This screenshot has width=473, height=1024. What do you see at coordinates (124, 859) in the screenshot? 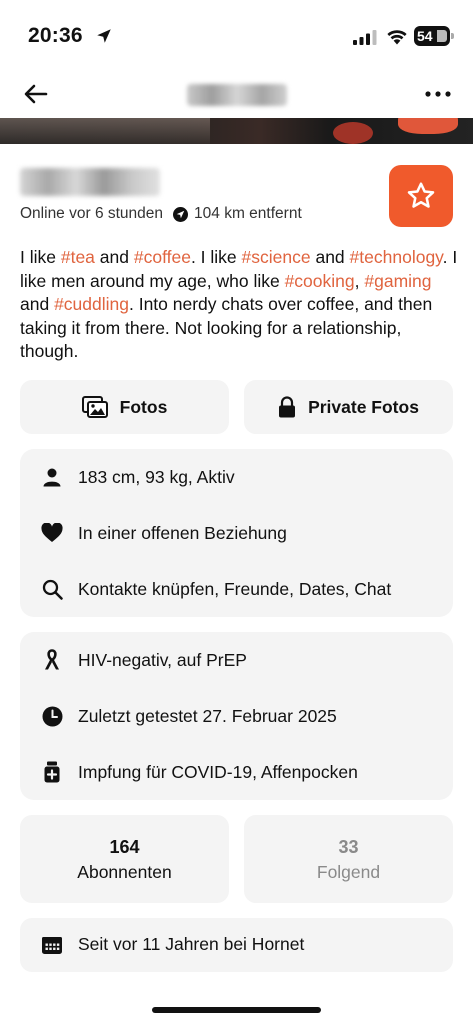
I see `followers-card: 164 Abonnenten` at bounding box center [124, 859].